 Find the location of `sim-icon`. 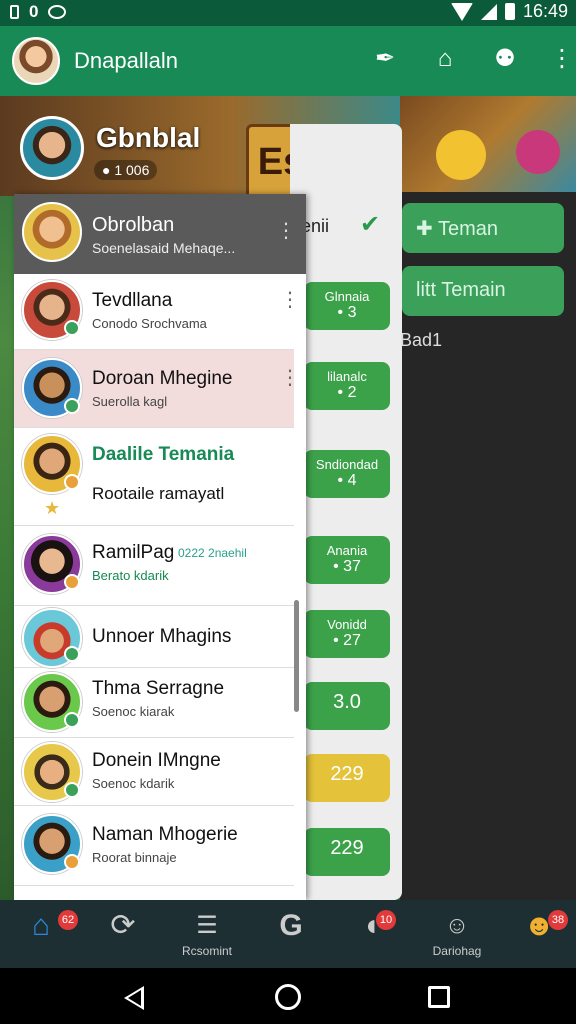

sim-icon is located at coordinates (14, 12).